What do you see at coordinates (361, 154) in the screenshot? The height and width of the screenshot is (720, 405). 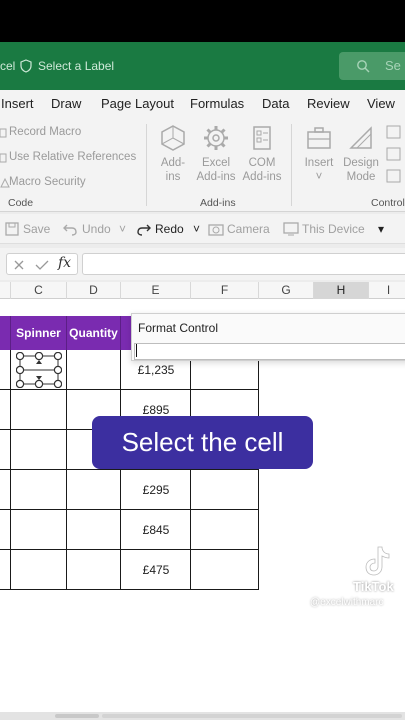 I see `design-mode-button: Design Mode` at bounding box center [361, 154].